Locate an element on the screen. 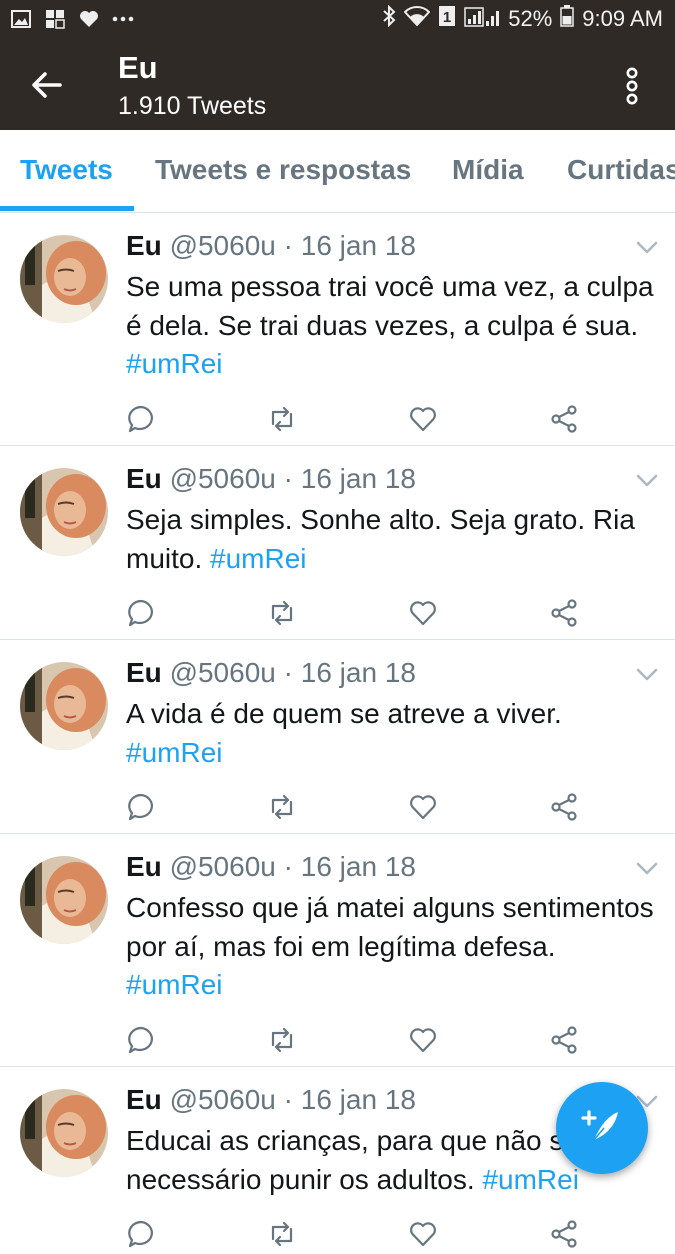 The width and height of the screenshot is (675, 1254). tweet-count: 1.910 Tweets is located at coordinates (192, 106).